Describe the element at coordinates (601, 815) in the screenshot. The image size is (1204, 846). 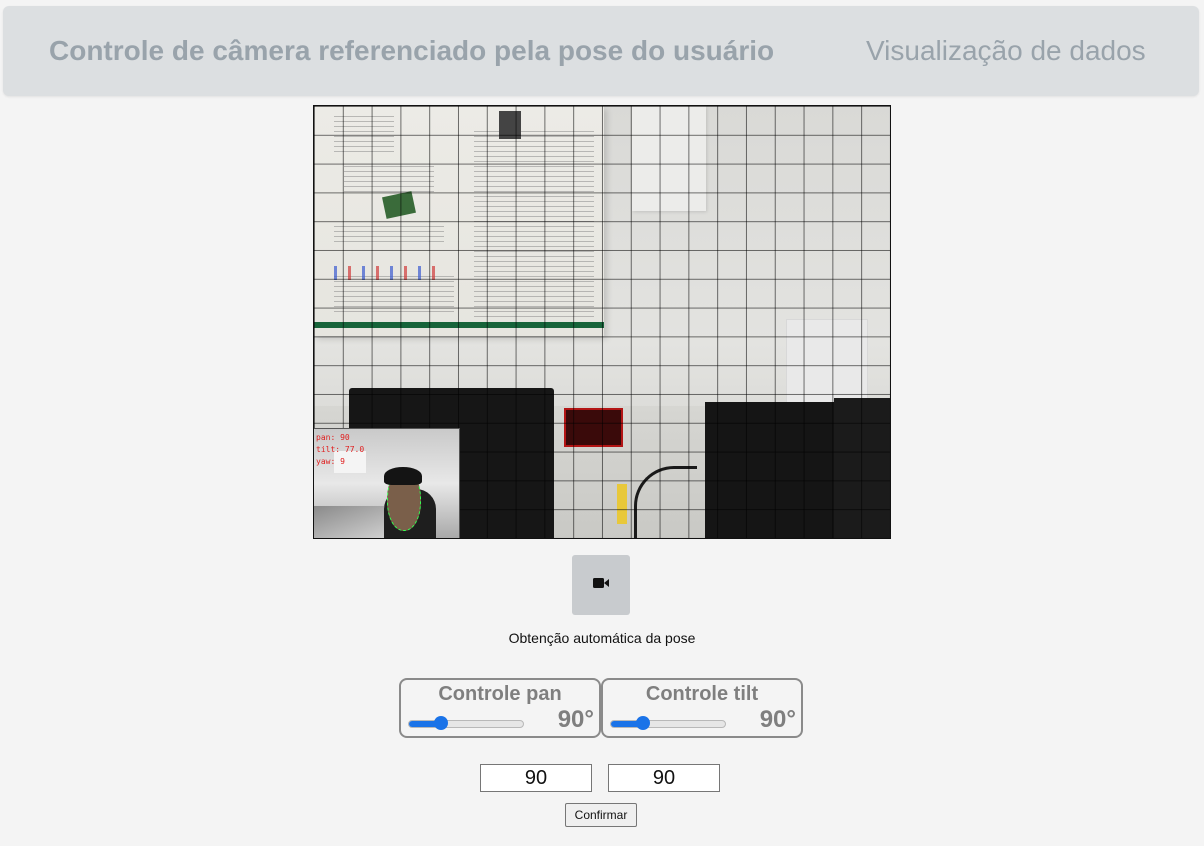
I see `confirm-button: Confirmar` at that location.